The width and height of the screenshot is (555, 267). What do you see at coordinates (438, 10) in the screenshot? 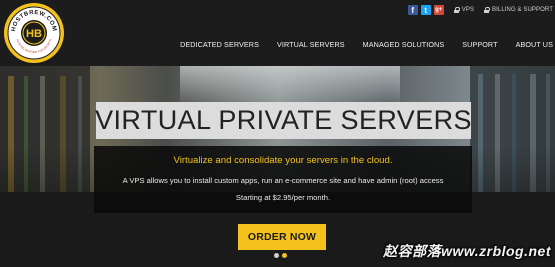
I see `google-plus-icon: g+` at bounding box center [438, 10].